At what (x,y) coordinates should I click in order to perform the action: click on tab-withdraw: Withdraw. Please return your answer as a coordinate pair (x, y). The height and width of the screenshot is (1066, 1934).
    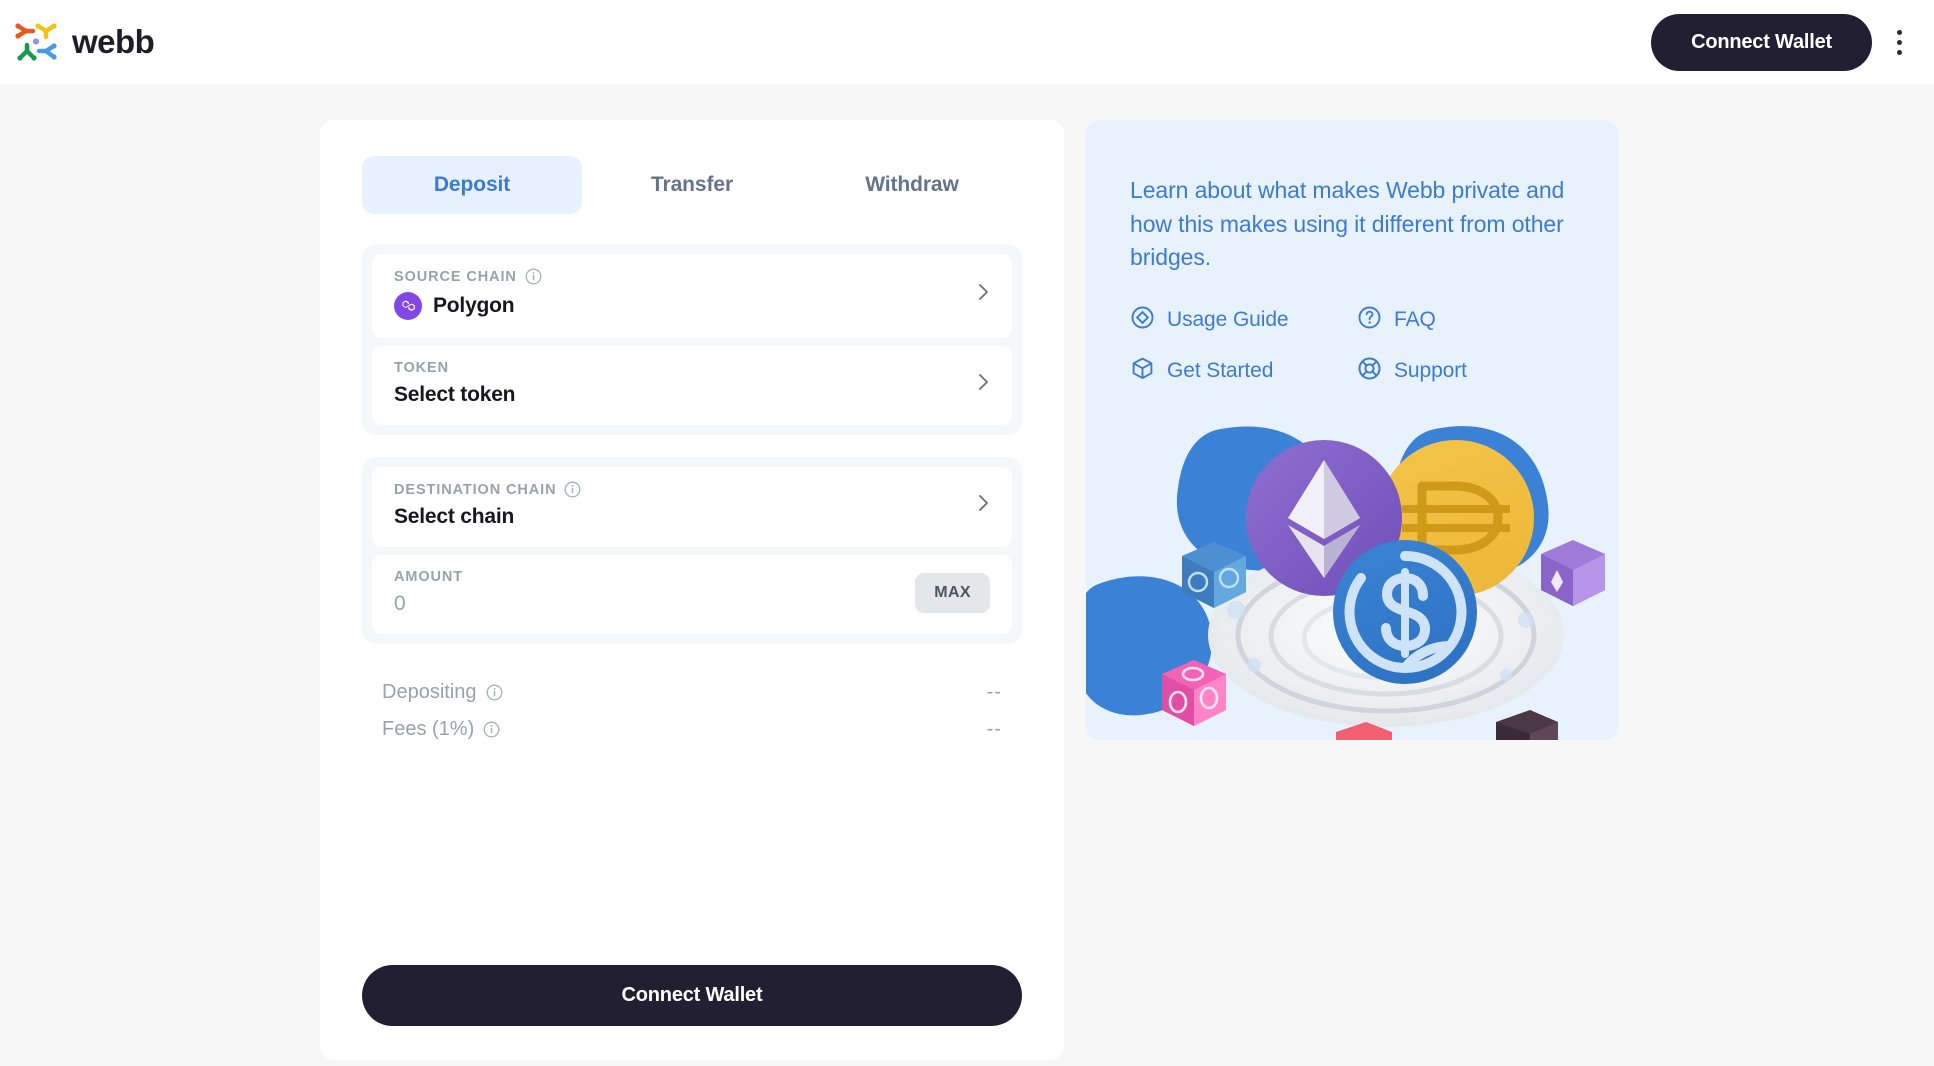
    Looking at the image, I should click on (912, 185).